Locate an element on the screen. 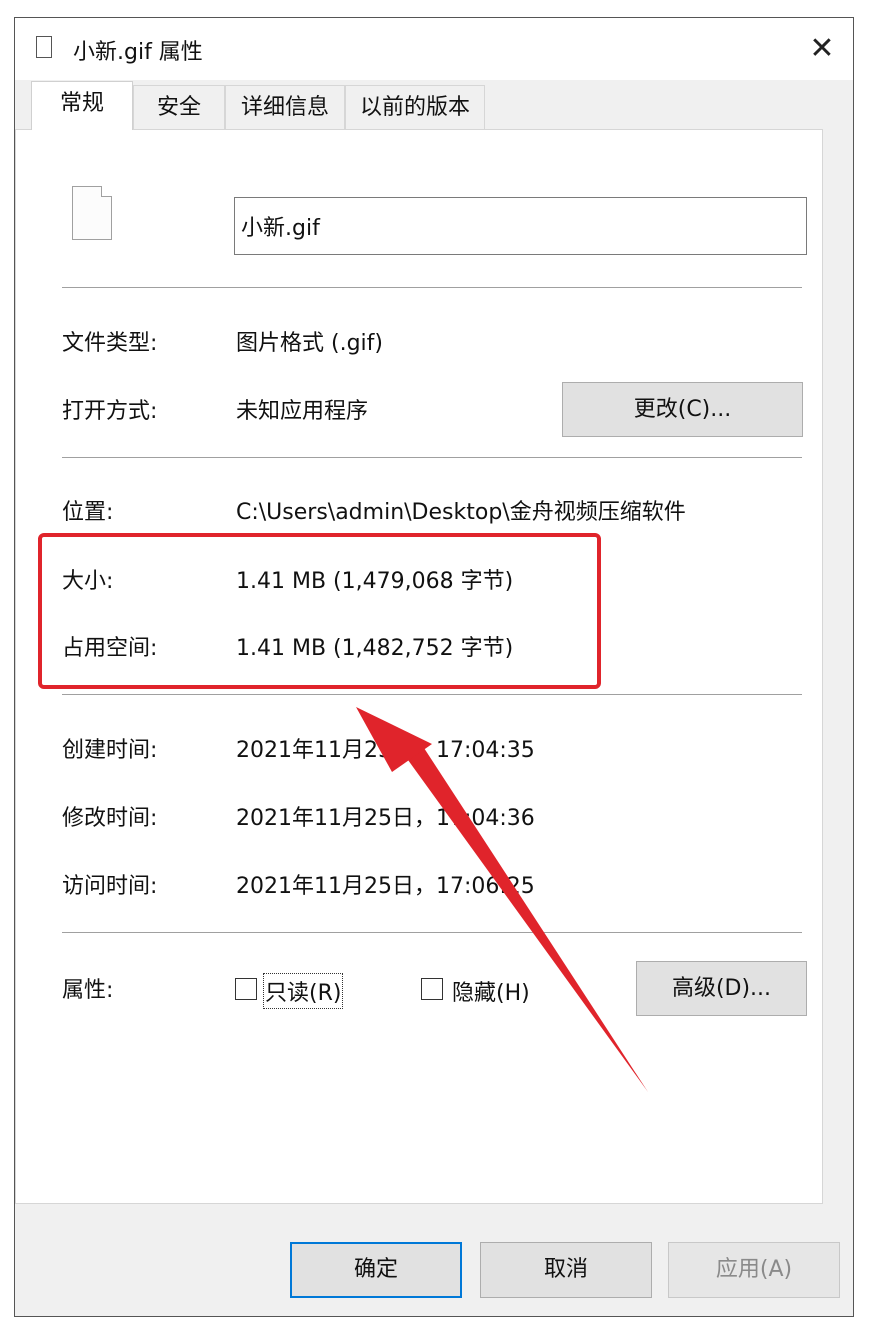  annotation-arrow-icon is located at coordinates (502, 899).